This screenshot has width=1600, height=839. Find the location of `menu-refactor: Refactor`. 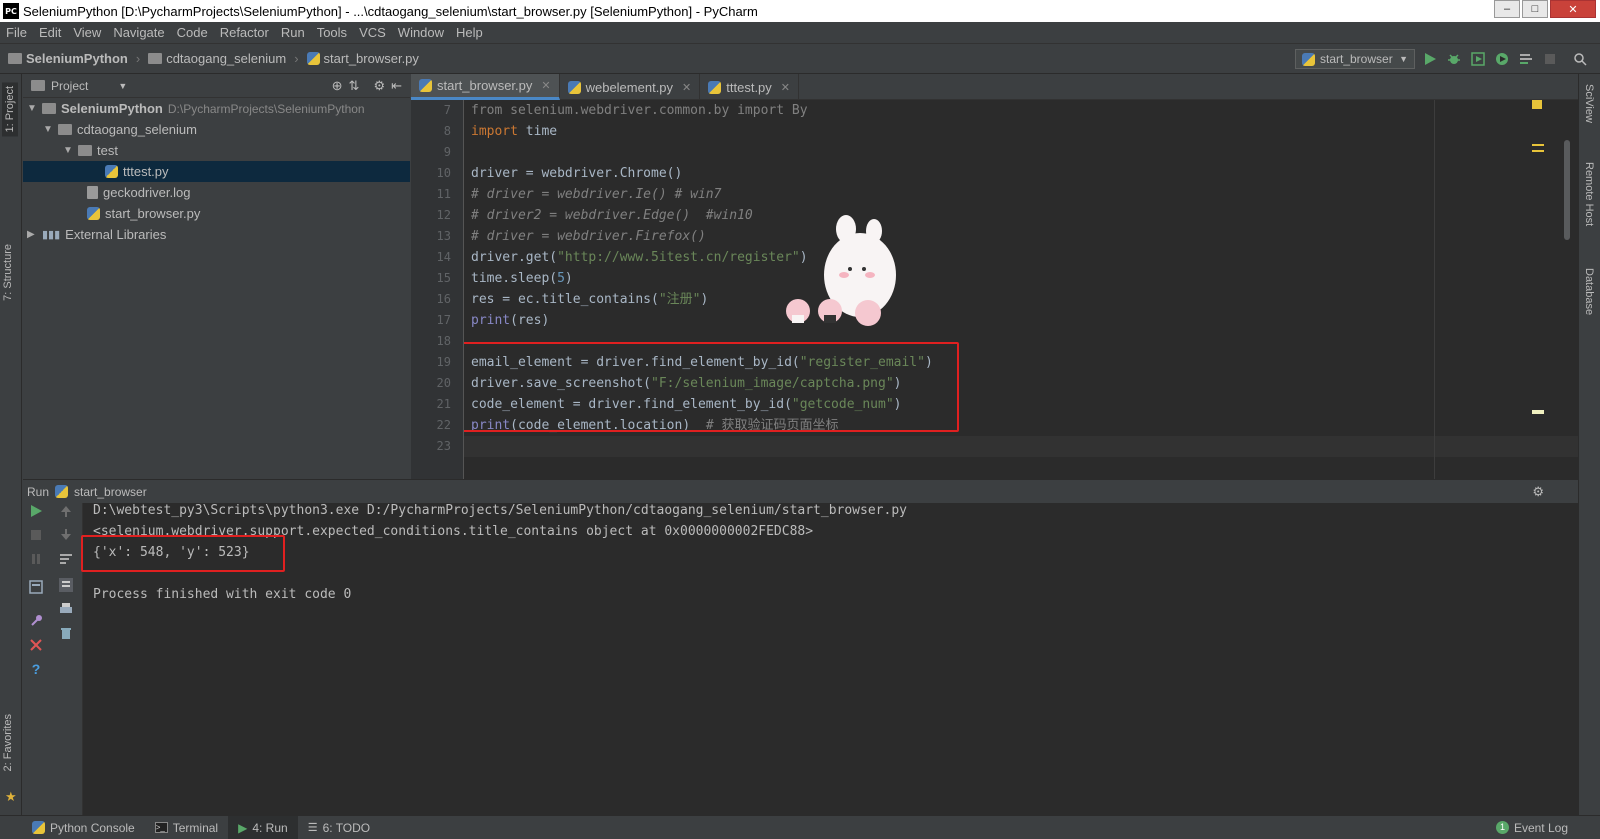

menu-refactor: Refactor is located at coordinates (244, 32).